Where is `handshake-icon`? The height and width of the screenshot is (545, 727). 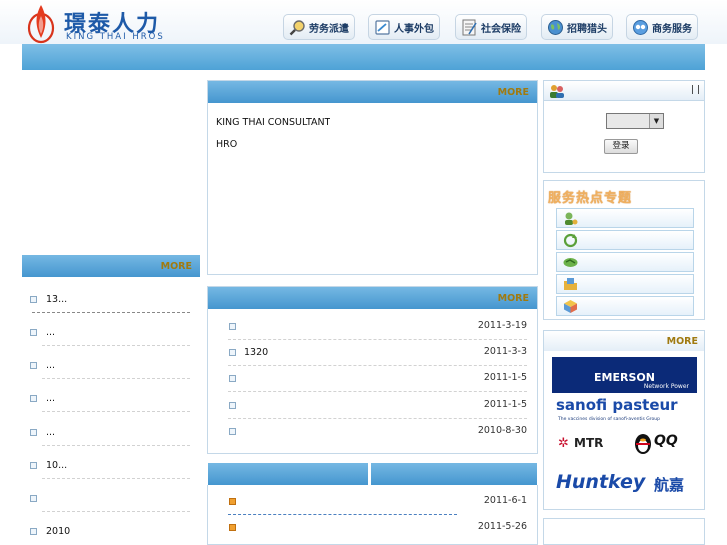
handshake-icon is located at coordinates (570, 262).